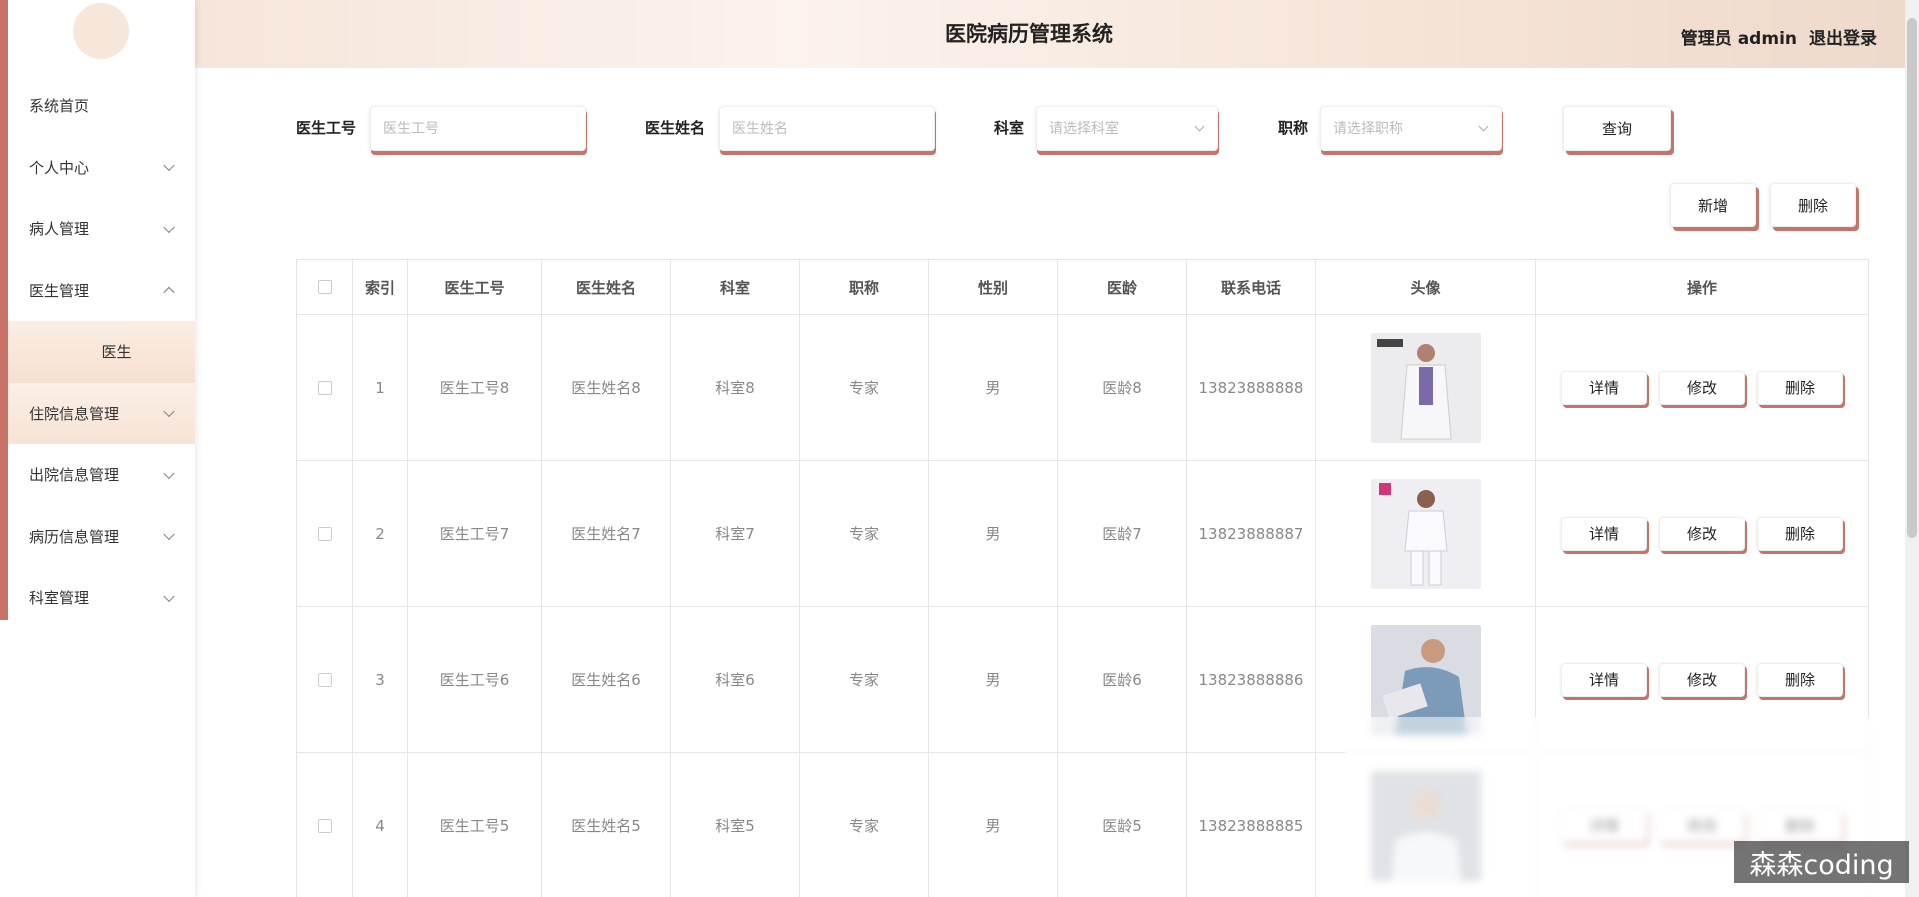 The image size is (1919, 897). I want to click on column-header: 头像, so click(1426, 287).